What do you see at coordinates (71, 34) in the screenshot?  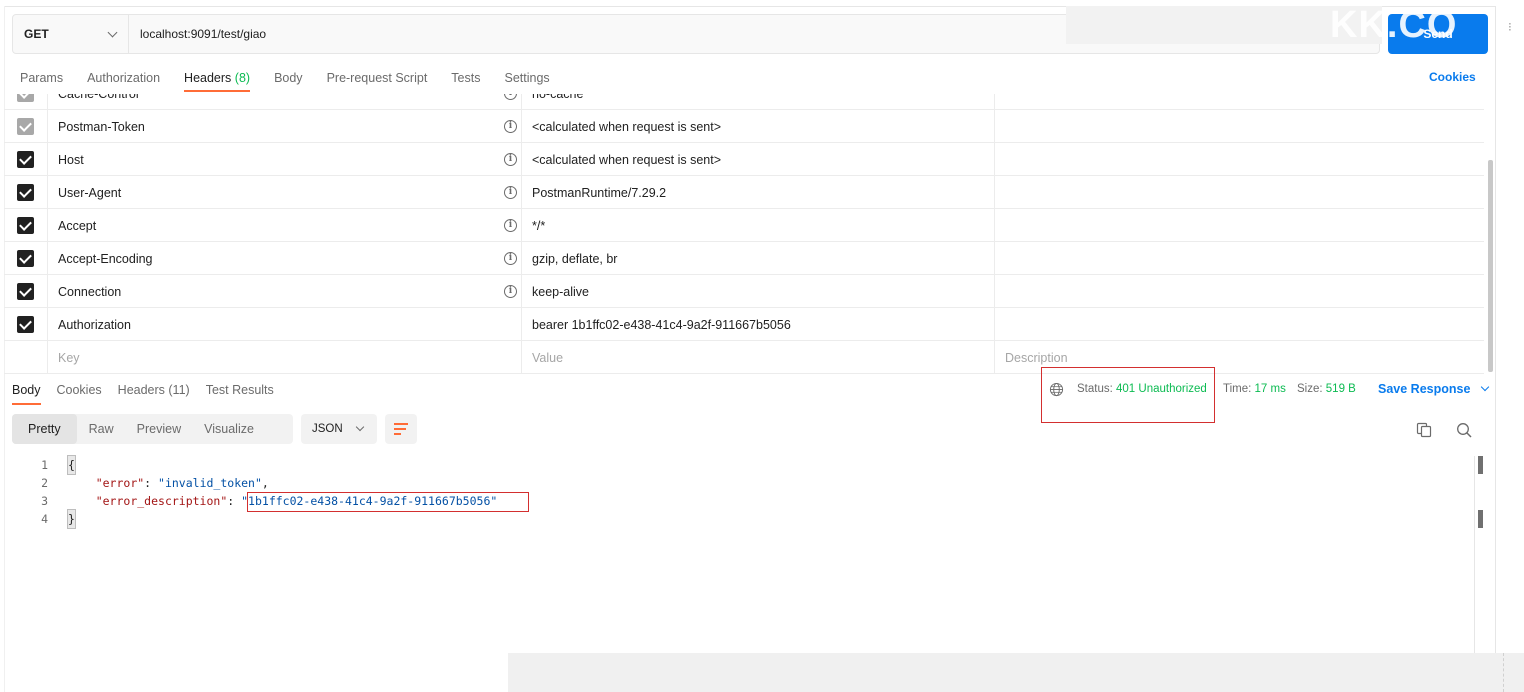 I see `method-select: GET` at bounding box center [71, 34].